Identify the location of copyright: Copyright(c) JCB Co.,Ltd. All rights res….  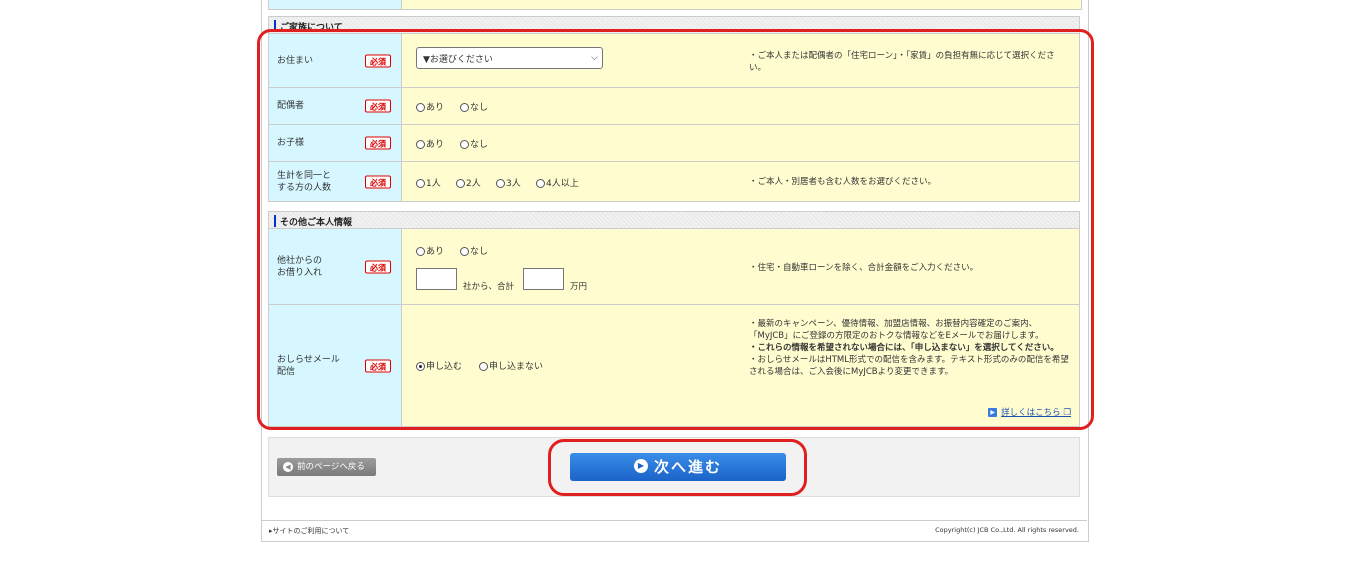
(1007, 530).